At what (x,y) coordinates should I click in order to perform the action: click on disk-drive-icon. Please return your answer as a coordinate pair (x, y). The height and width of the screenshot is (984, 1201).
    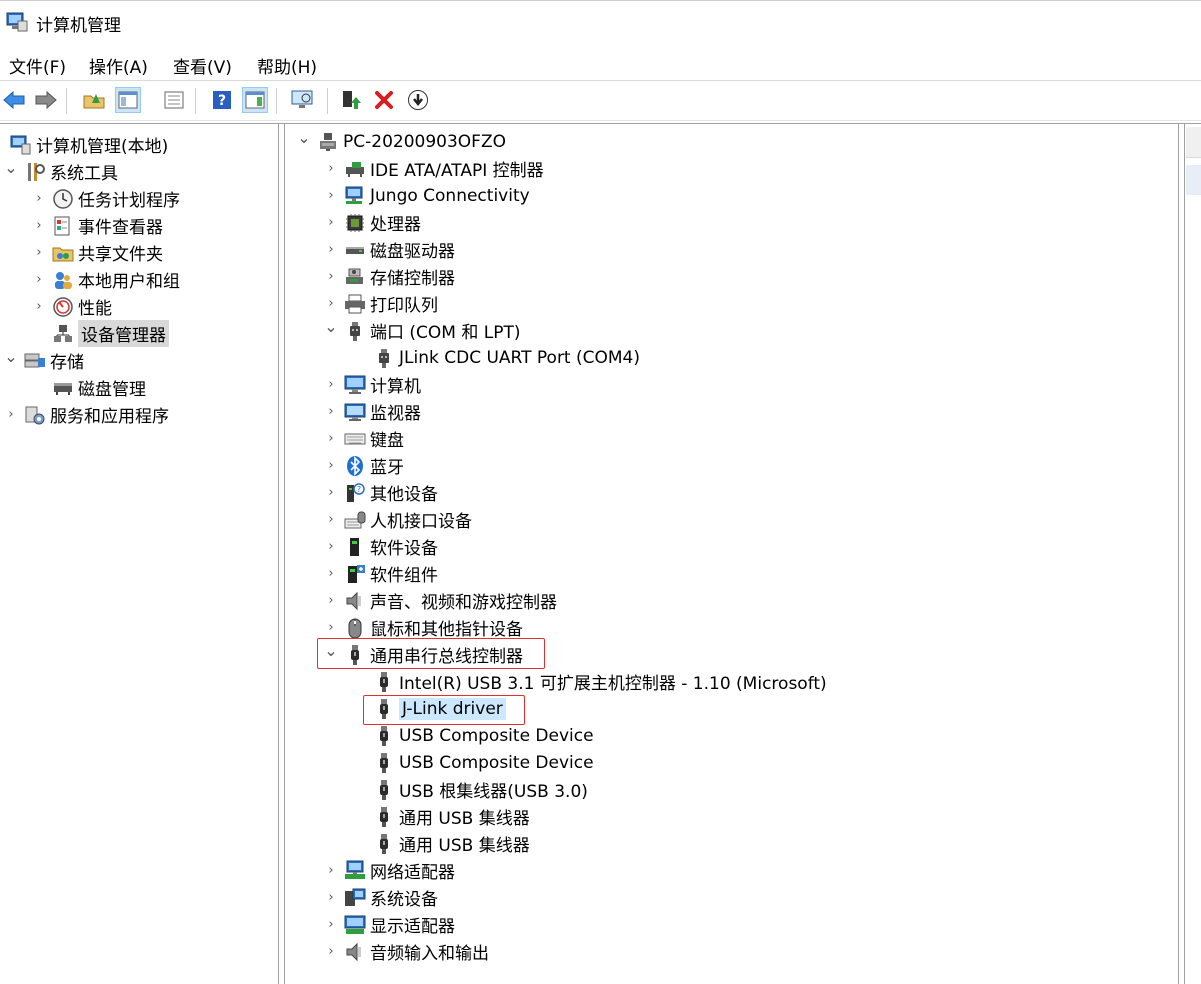
    Looking at the image, I should click on (355, 250).